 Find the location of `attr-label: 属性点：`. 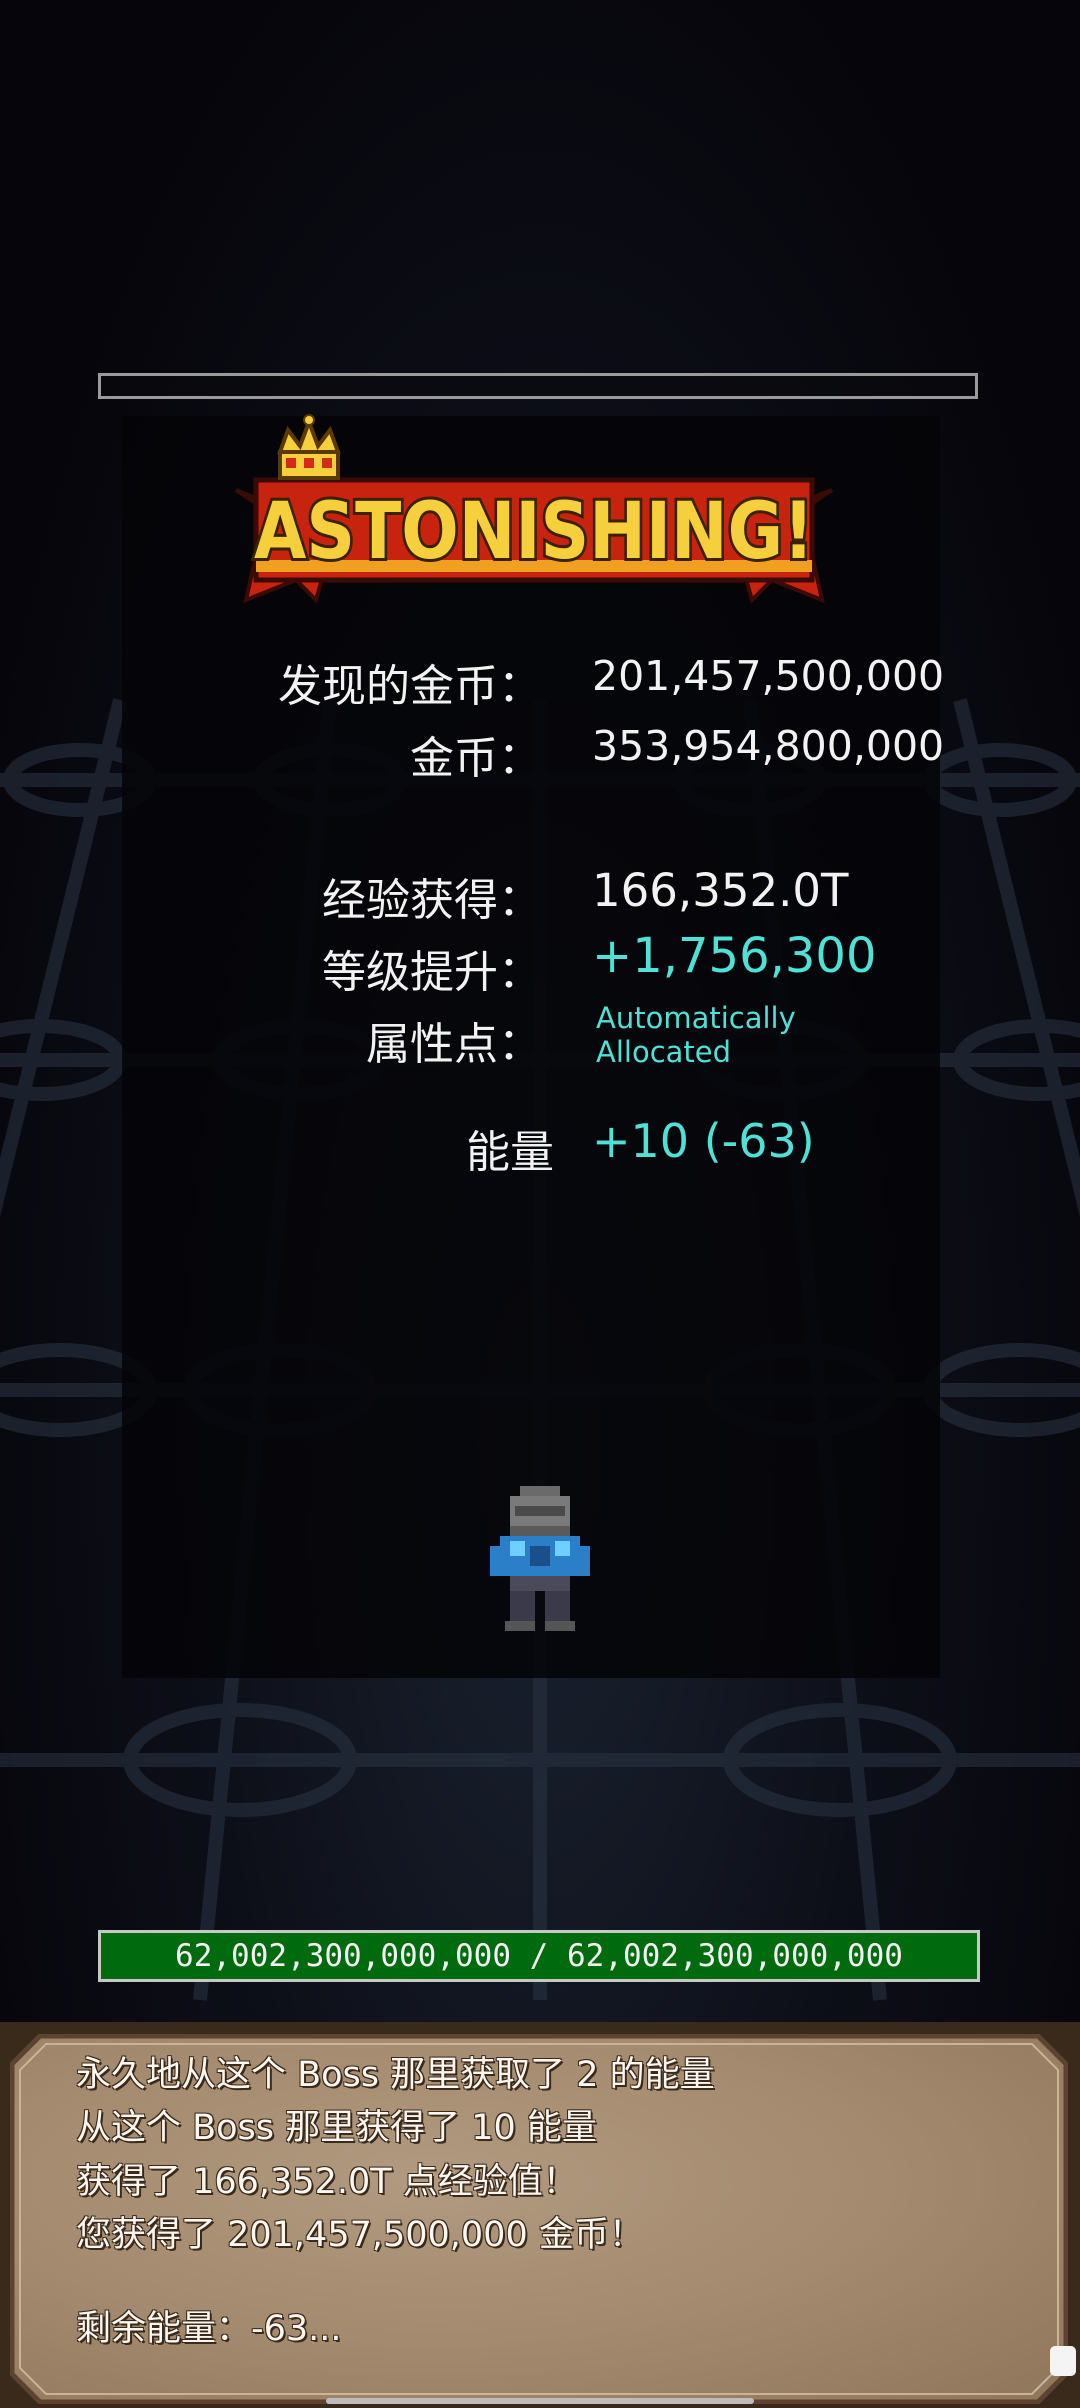

attr-label: 属性点： is located at coordinates (454, 1044).